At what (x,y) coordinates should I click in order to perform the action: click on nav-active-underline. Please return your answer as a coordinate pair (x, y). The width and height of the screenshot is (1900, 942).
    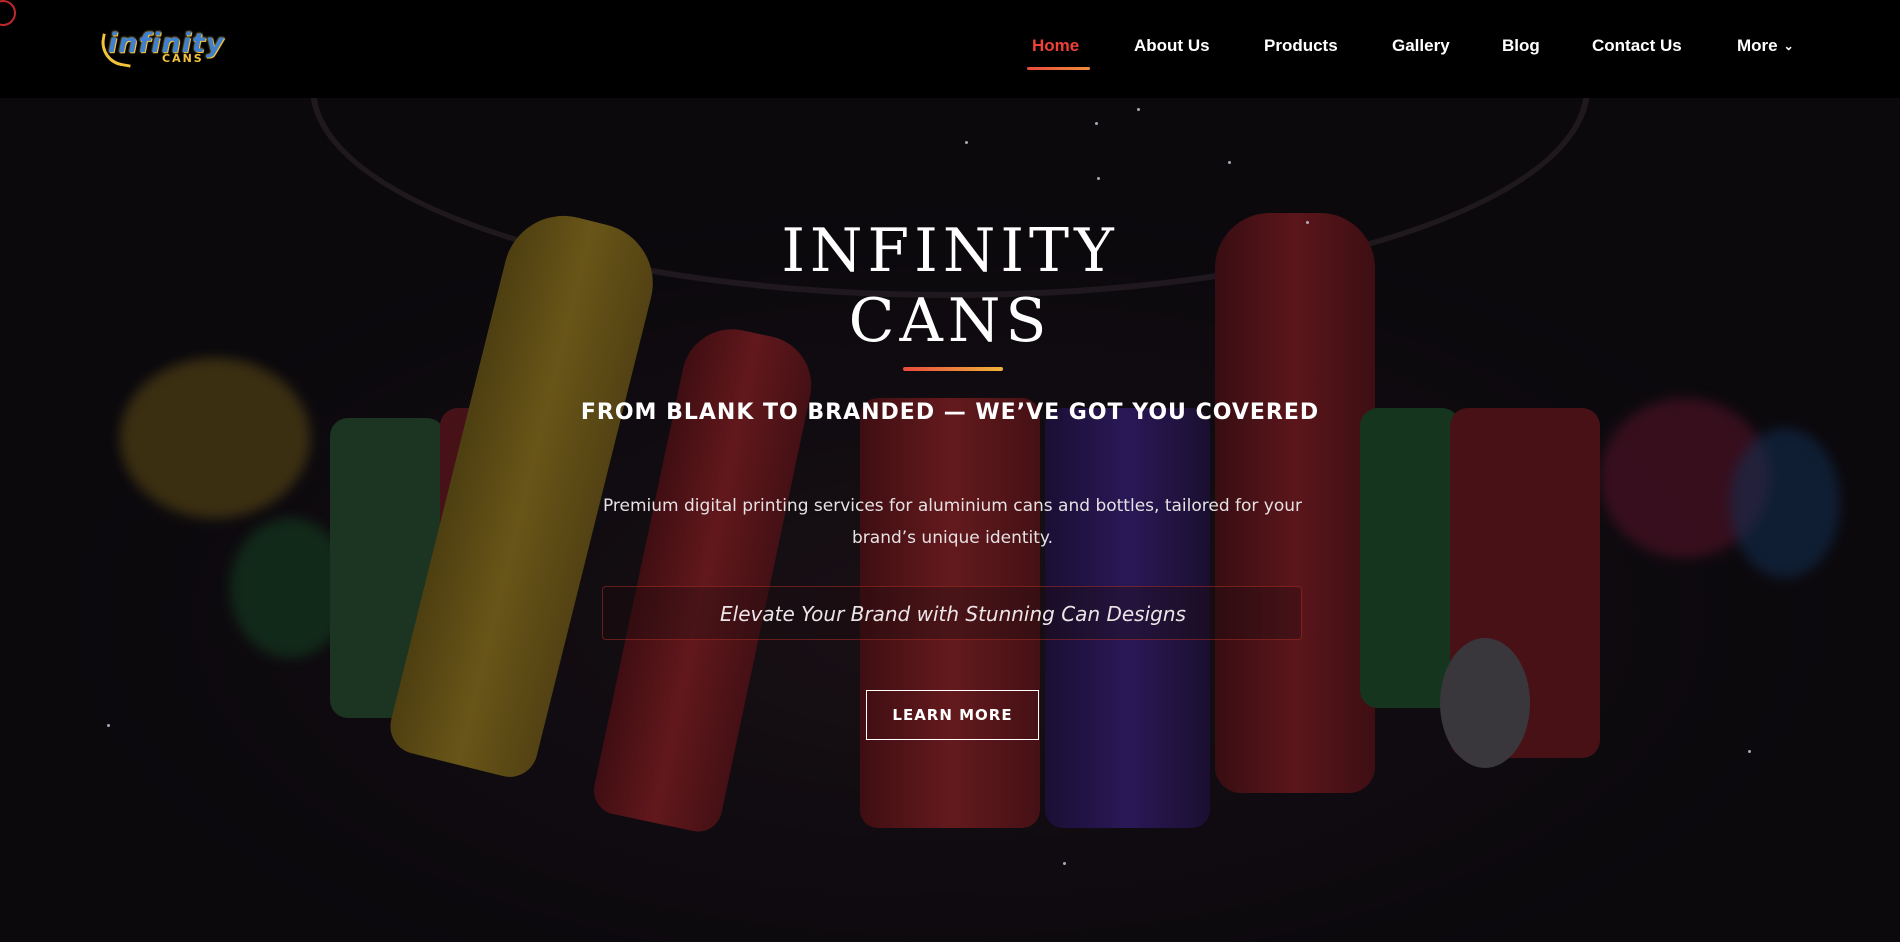
    Looking at the image, I should click on (1058, 68).